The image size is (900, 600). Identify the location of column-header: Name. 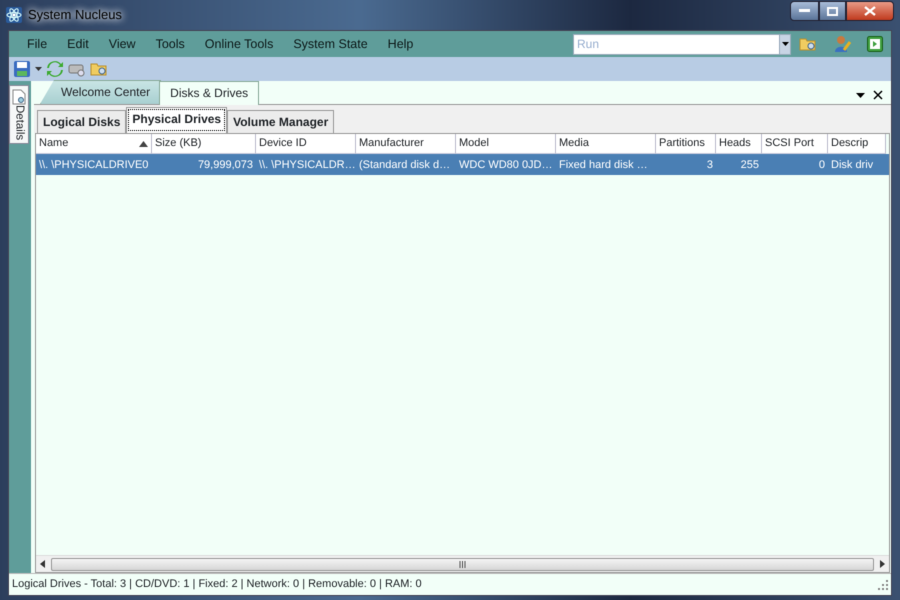
(94, 144).